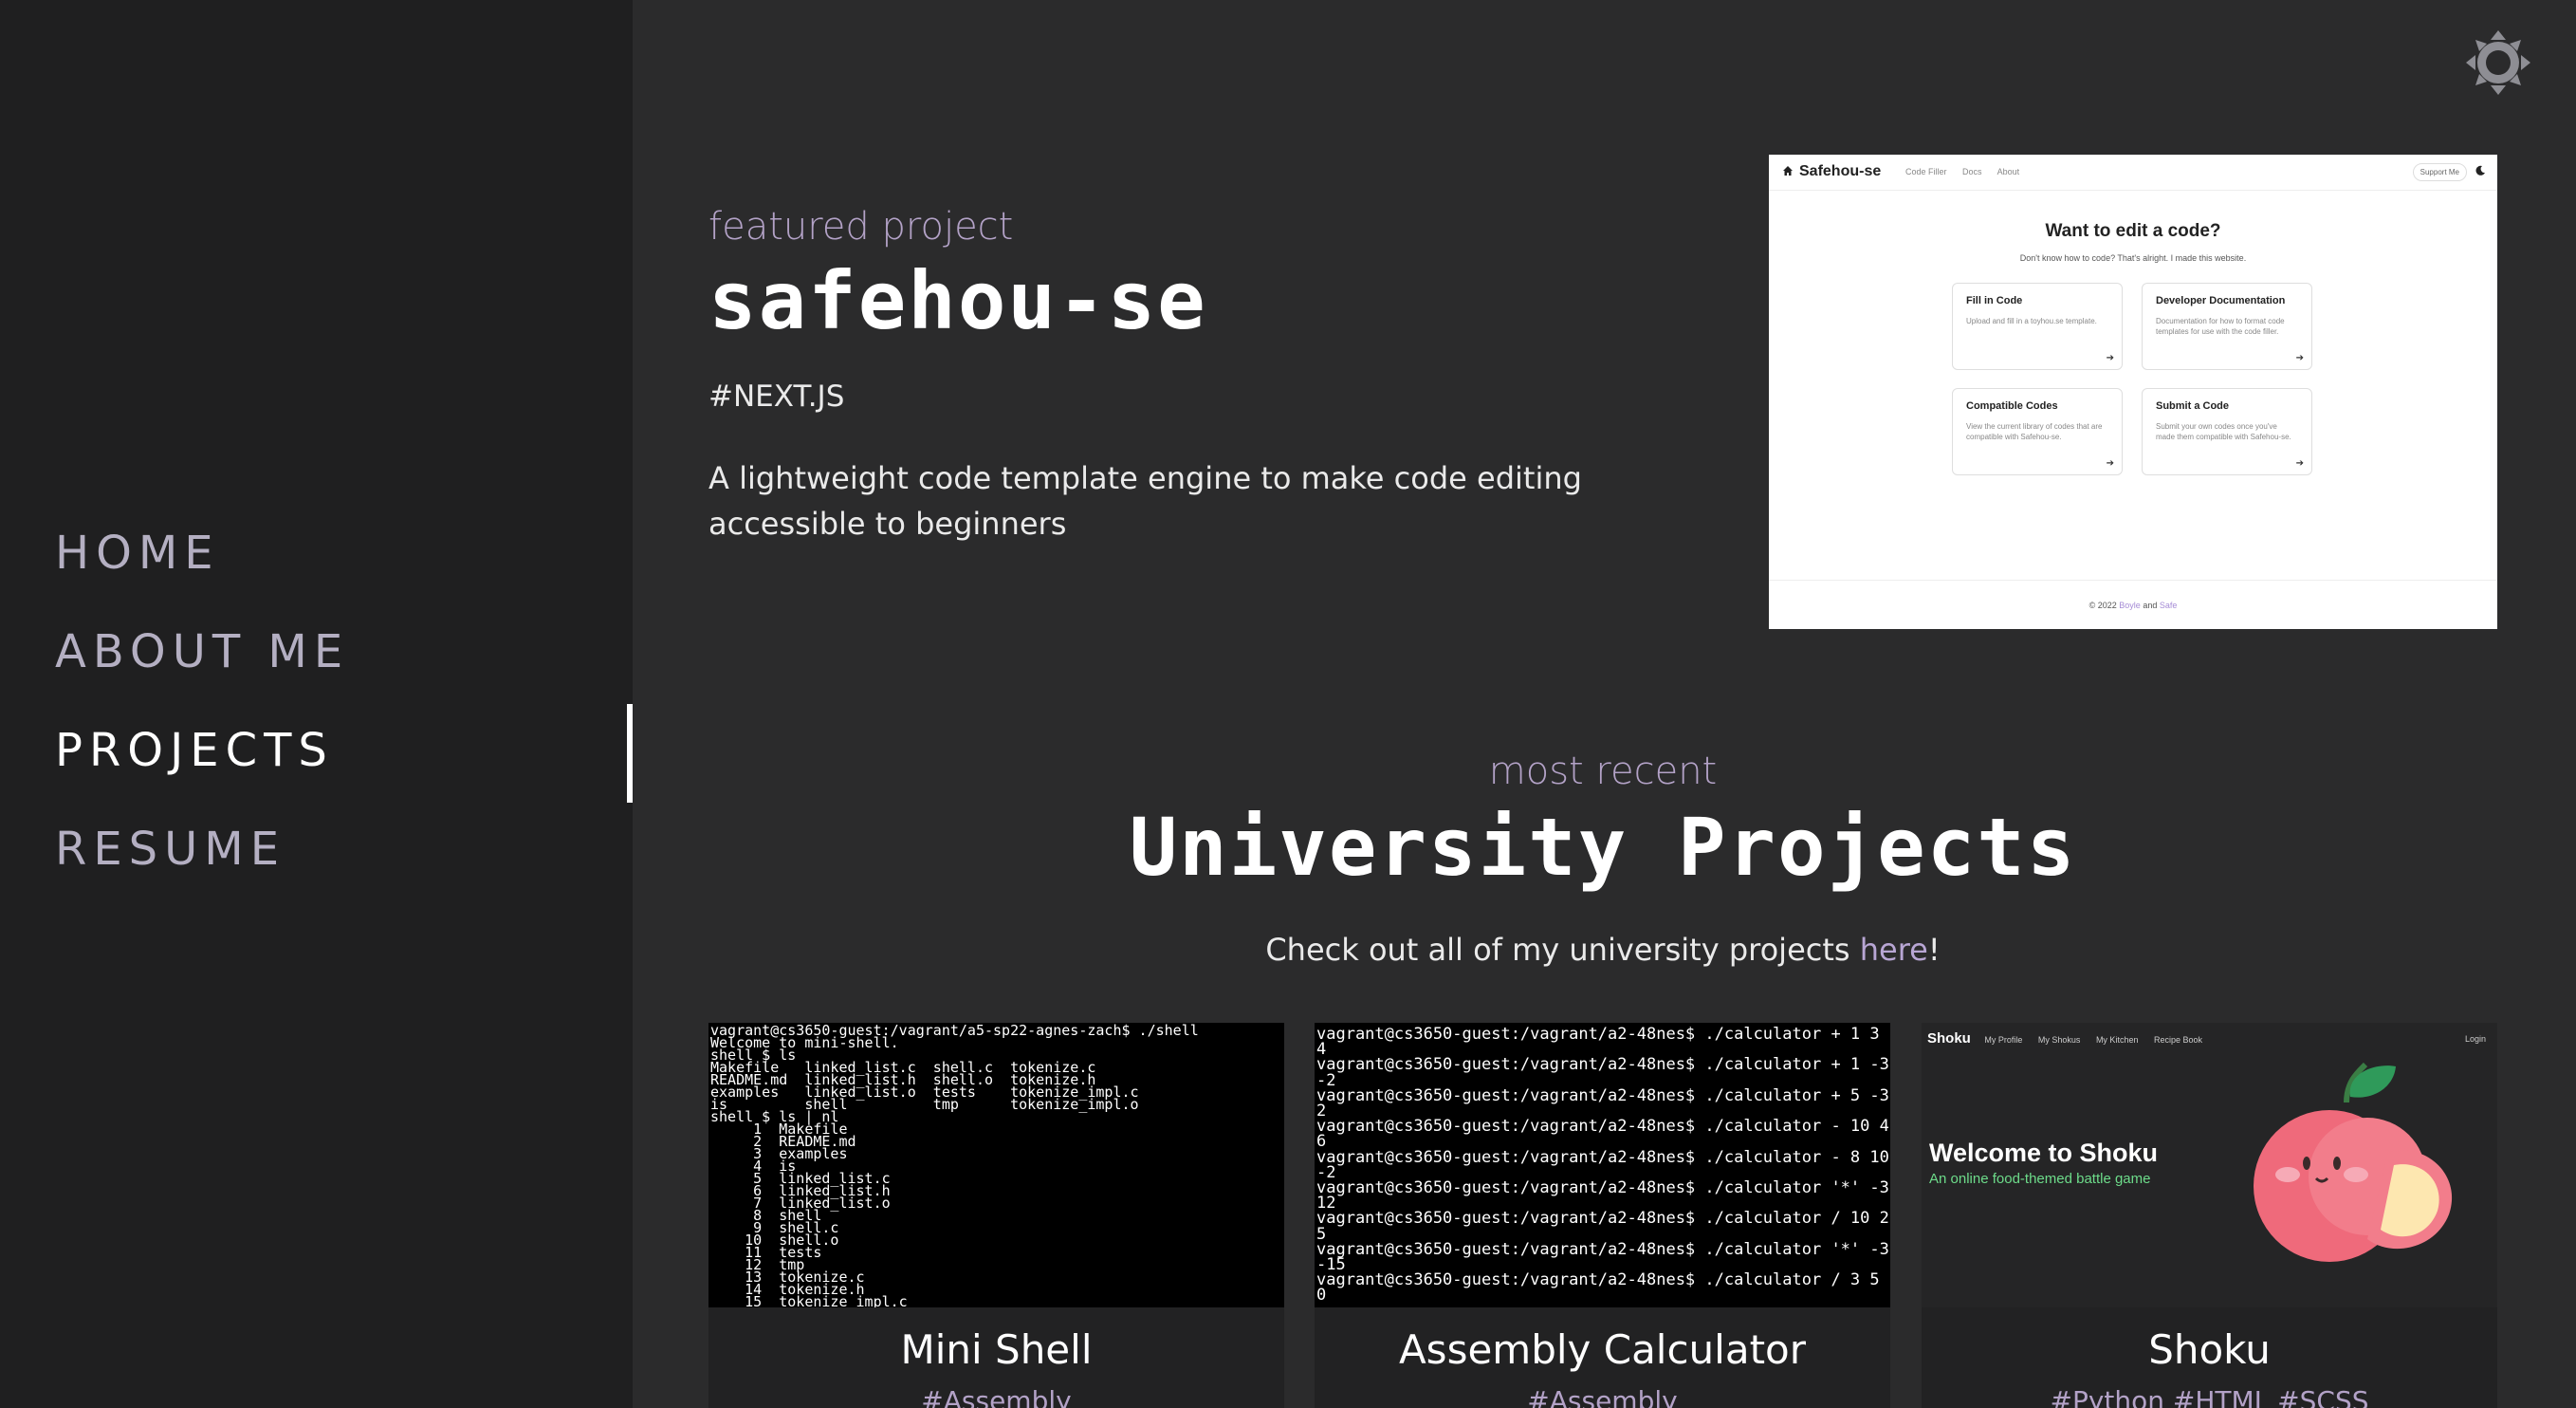 The image size is (2576, 1408). What do you see at coordinates (1894, 950) in the screenshot?
I see `university-projects-link: here` at bounding box center [1894, 950].